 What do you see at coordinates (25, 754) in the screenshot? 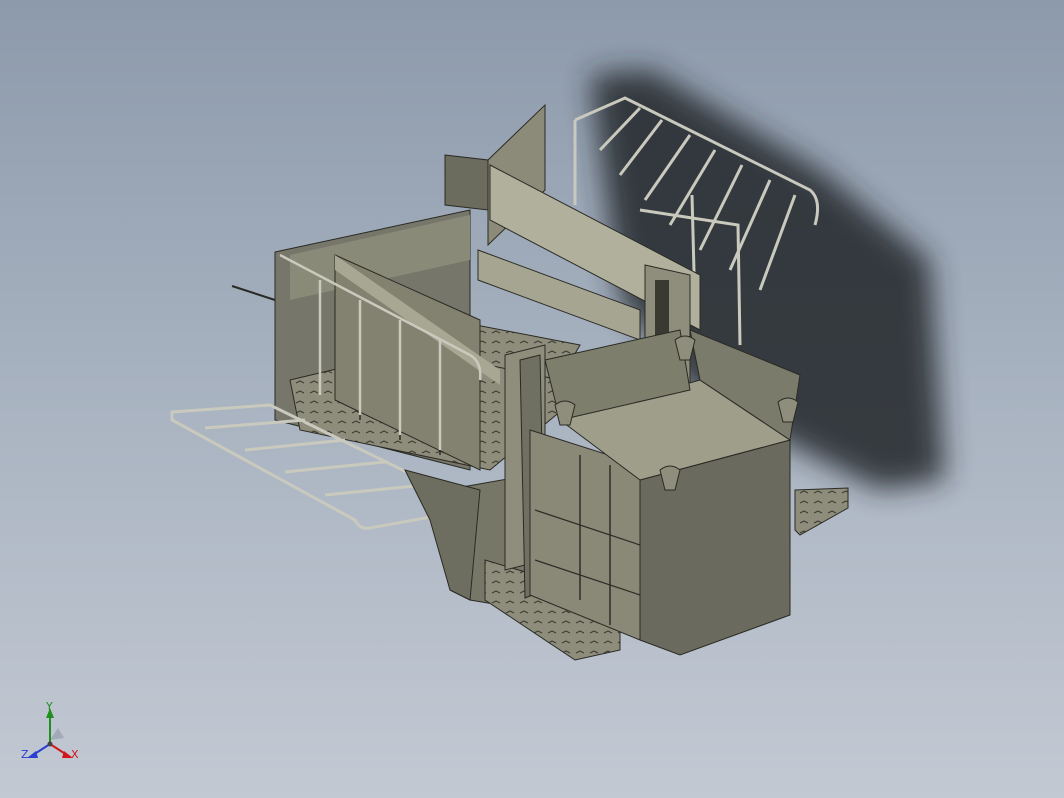
I see `triad-z-label: Z` at bounding box center [25, 754].